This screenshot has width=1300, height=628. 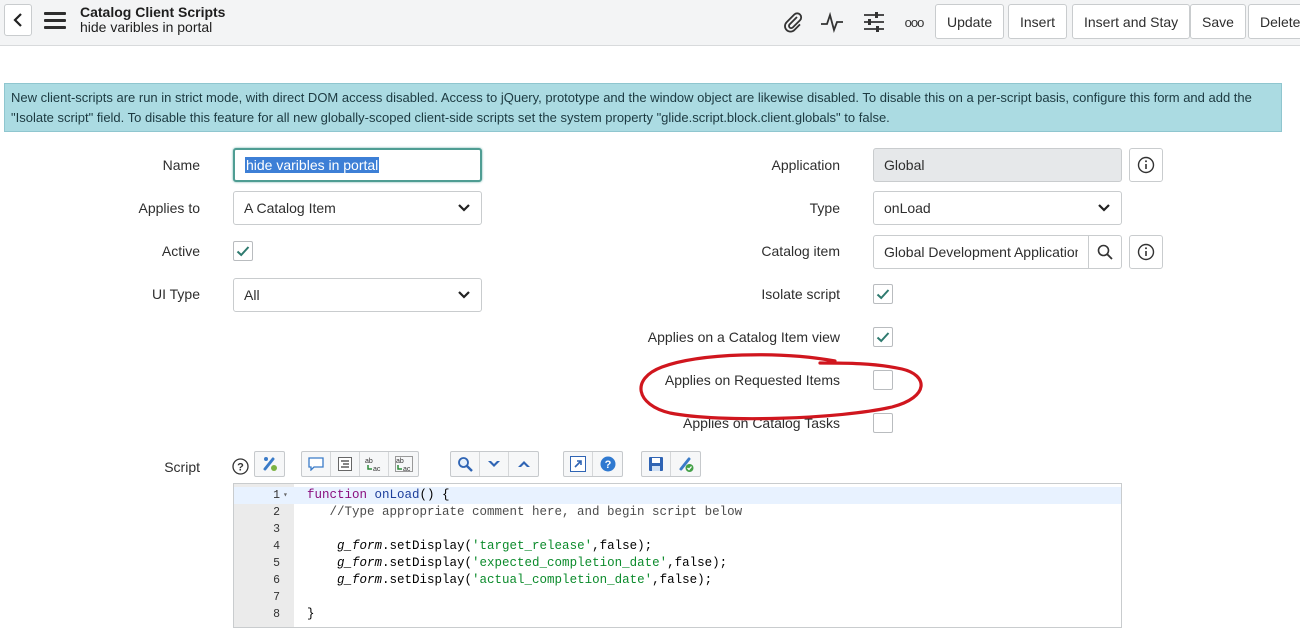 I want to click on line-number: 7, so click(x=276, y=597).